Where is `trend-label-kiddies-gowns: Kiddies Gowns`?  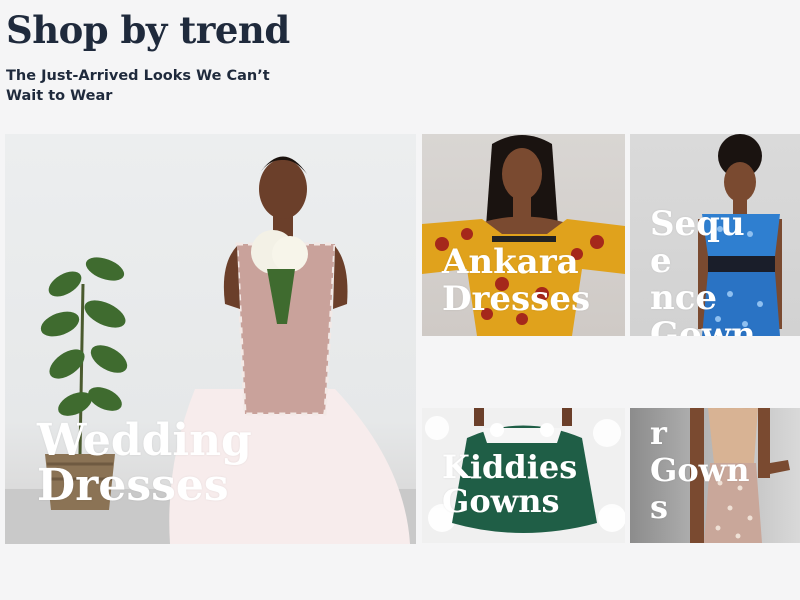
trend-label-kiddies-gowns: Kiddies Gowns is located at coordinates (509, 484).